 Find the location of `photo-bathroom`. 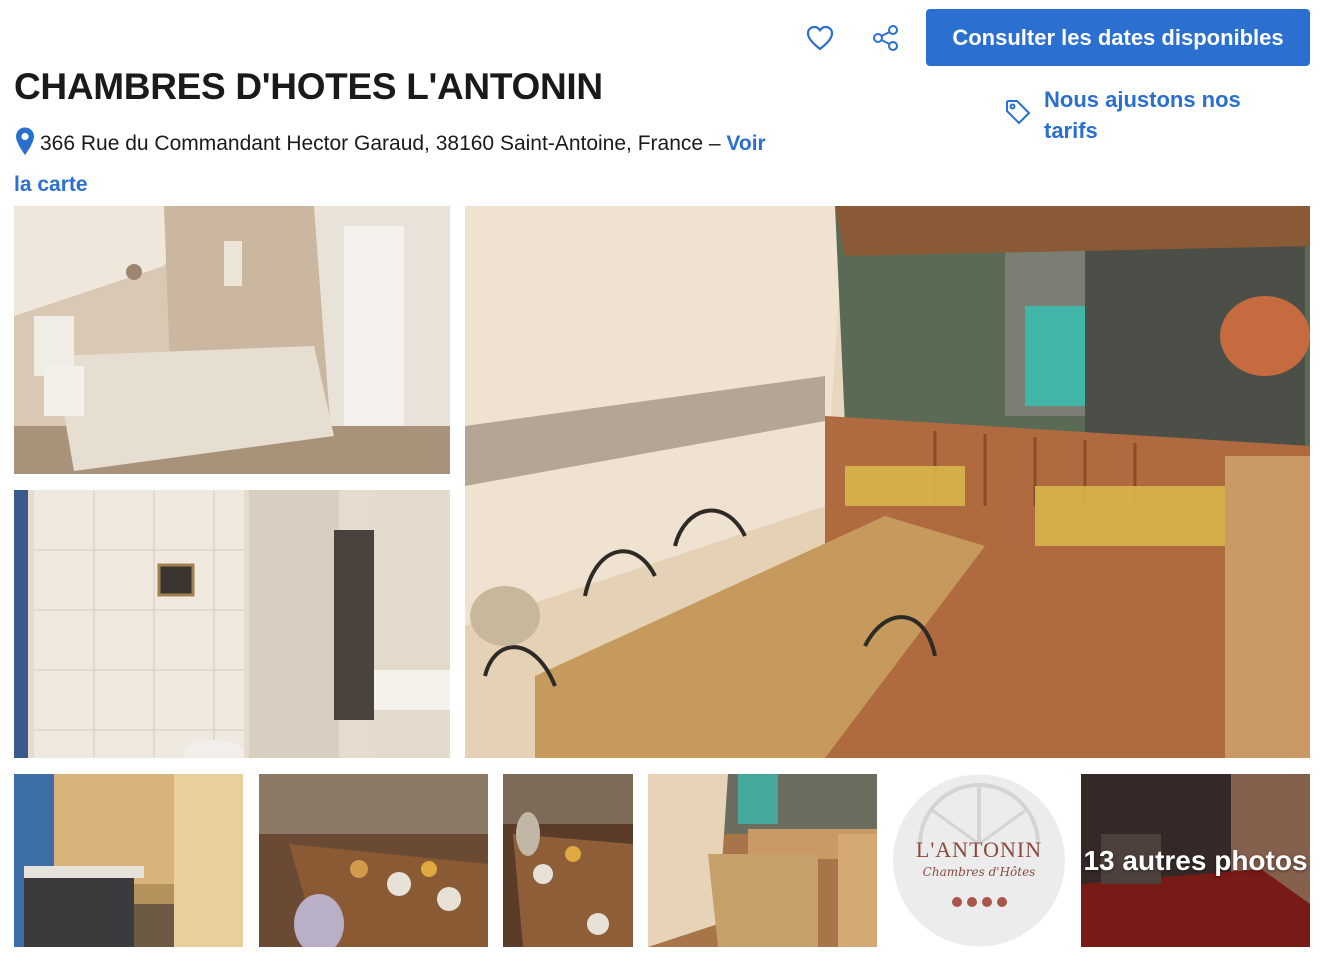

photo-bathroom is located at coordinates (232, 624).